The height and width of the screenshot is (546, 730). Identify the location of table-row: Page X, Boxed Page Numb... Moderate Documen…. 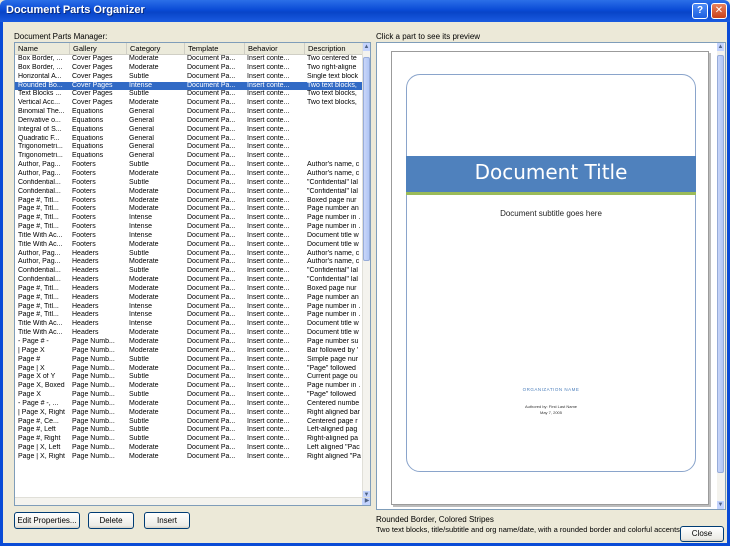
(189, 386).